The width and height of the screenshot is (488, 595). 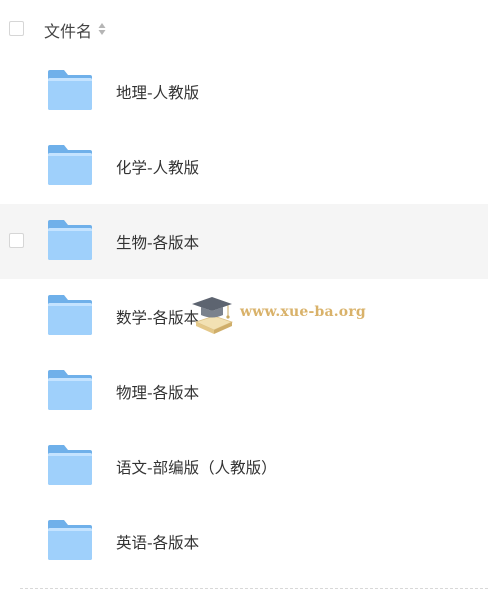 What do you see at coordinates (68, 30) in the screenshot?
I see `filename-column-header: 文件名` at bounding box center [68, 30].